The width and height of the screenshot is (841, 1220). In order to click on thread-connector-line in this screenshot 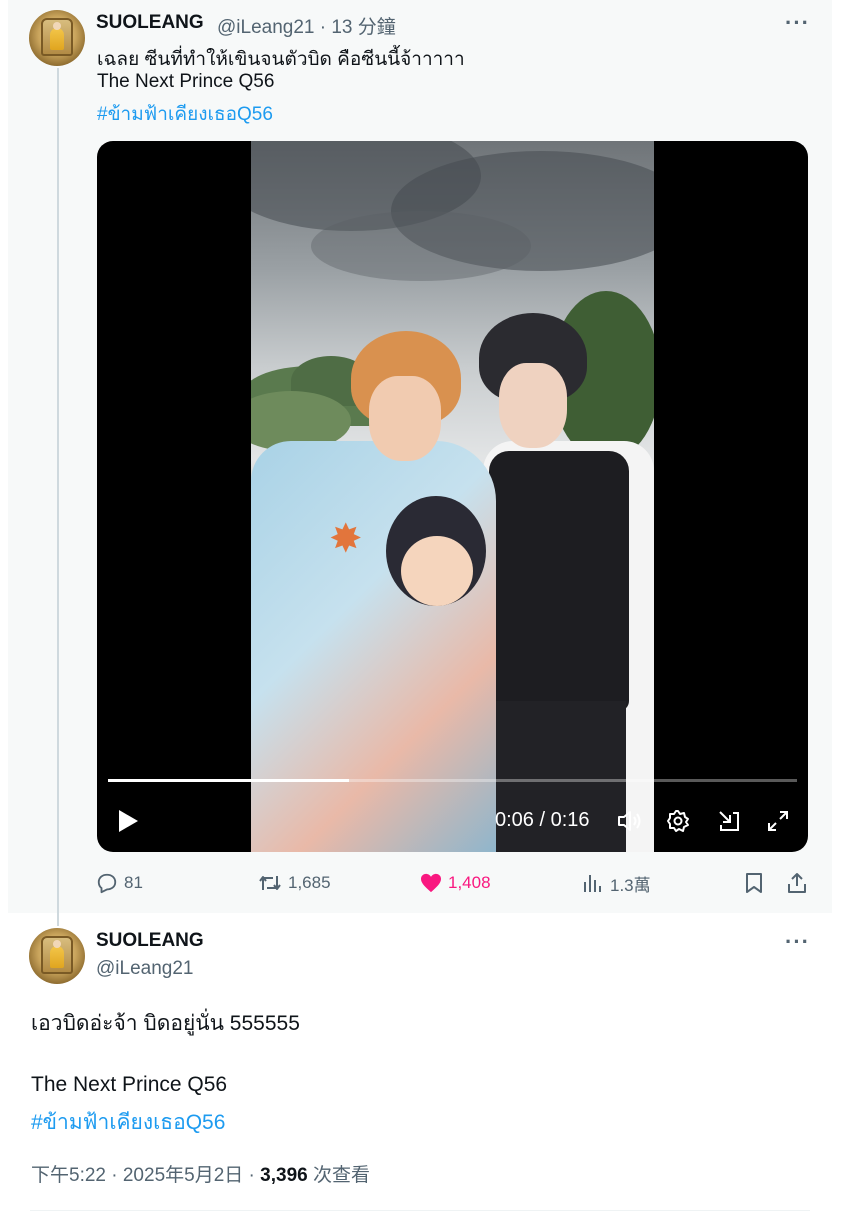, I will do `click(58, 497)`.